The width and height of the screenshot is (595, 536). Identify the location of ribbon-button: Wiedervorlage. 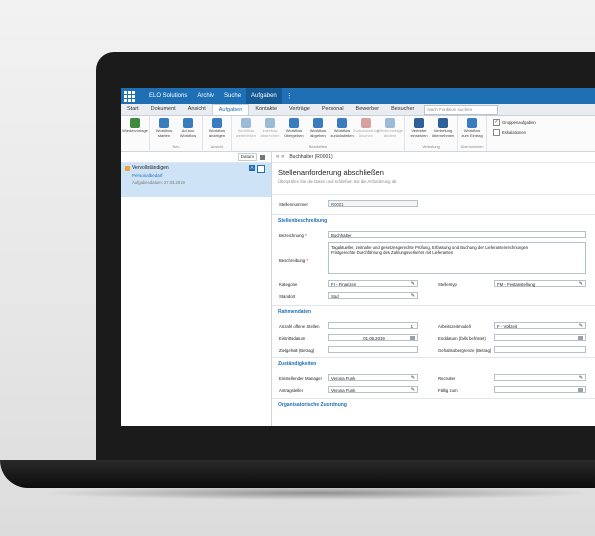
(135, 130).